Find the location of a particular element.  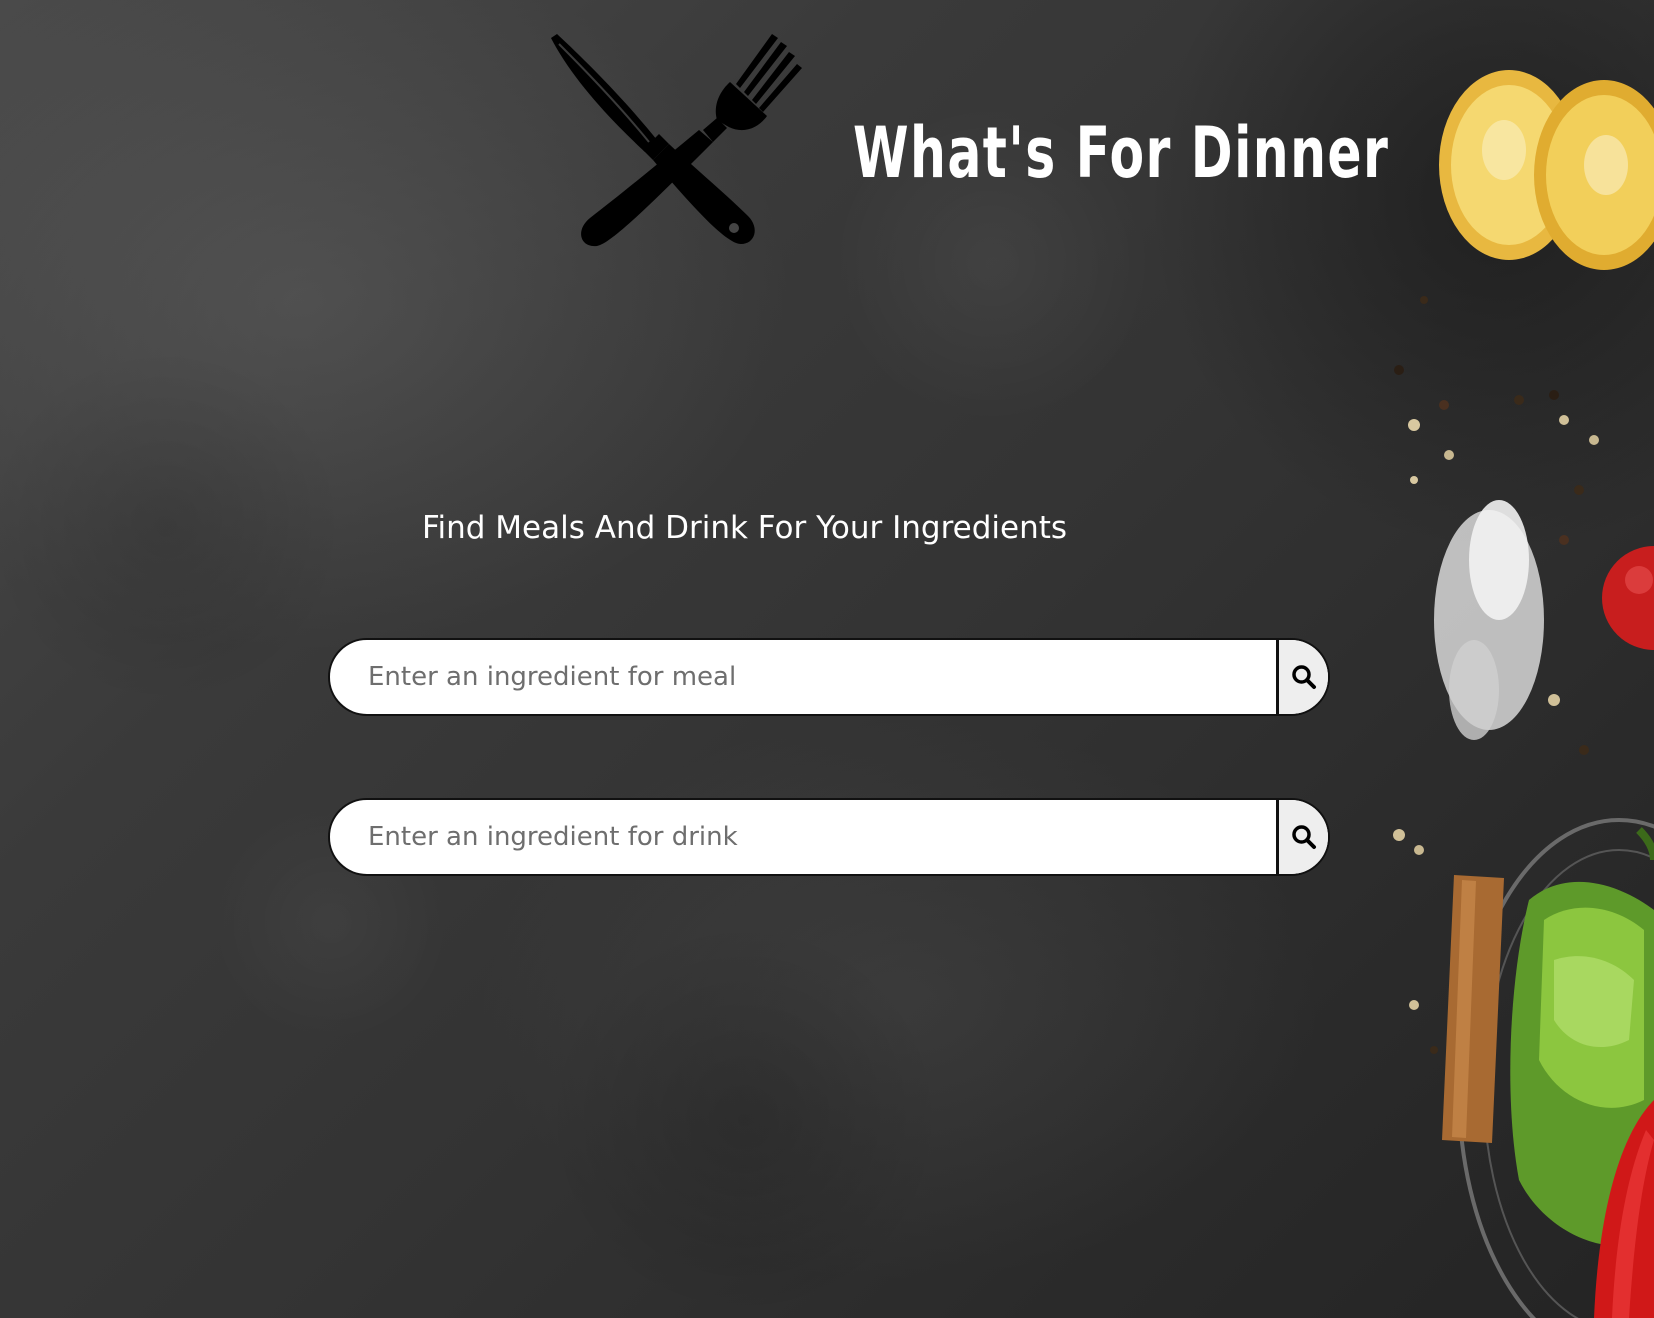

food-decoration-image is located at coordinates (1523, 694).